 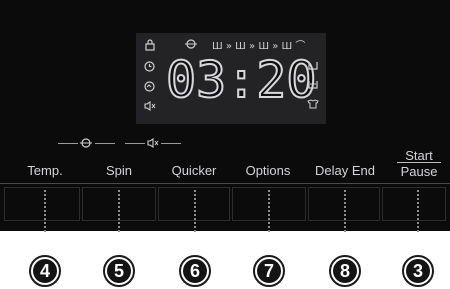 I want to click on start-label: Start, so click(x=419, y=155).